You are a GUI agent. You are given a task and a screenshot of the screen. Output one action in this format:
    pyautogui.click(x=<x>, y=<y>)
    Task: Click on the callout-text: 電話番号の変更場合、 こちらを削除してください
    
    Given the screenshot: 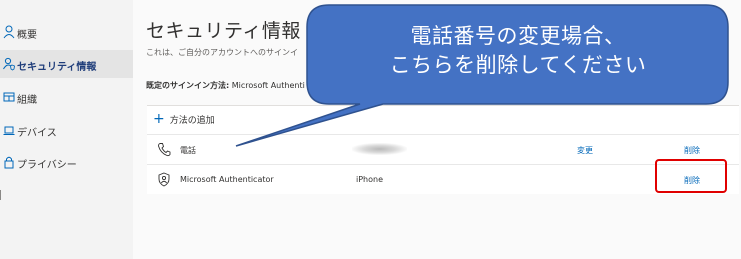 What is the action you would take?
    pyautogui.click(x=518, y=51)
    